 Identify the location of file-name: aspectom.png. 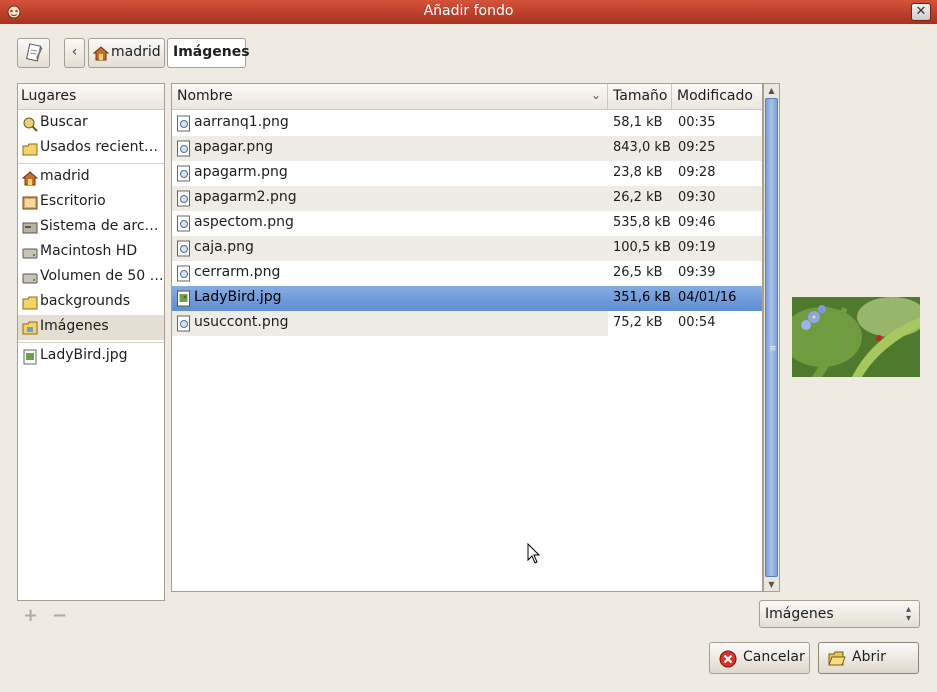
(244, 222).